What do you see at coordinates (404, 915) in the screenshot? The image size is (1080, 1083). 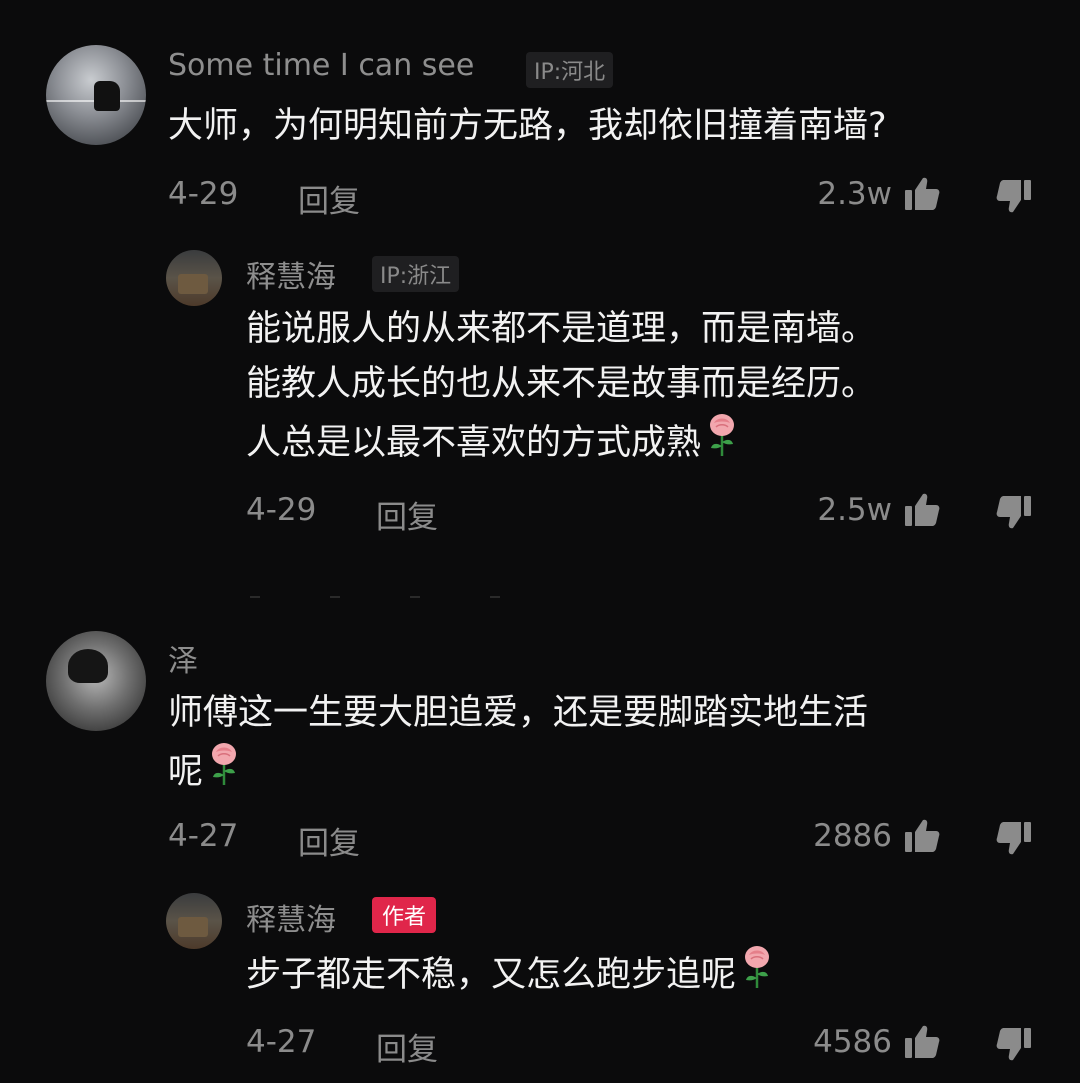 I see `author-badge: 作者` at bounding box center [404, 915].